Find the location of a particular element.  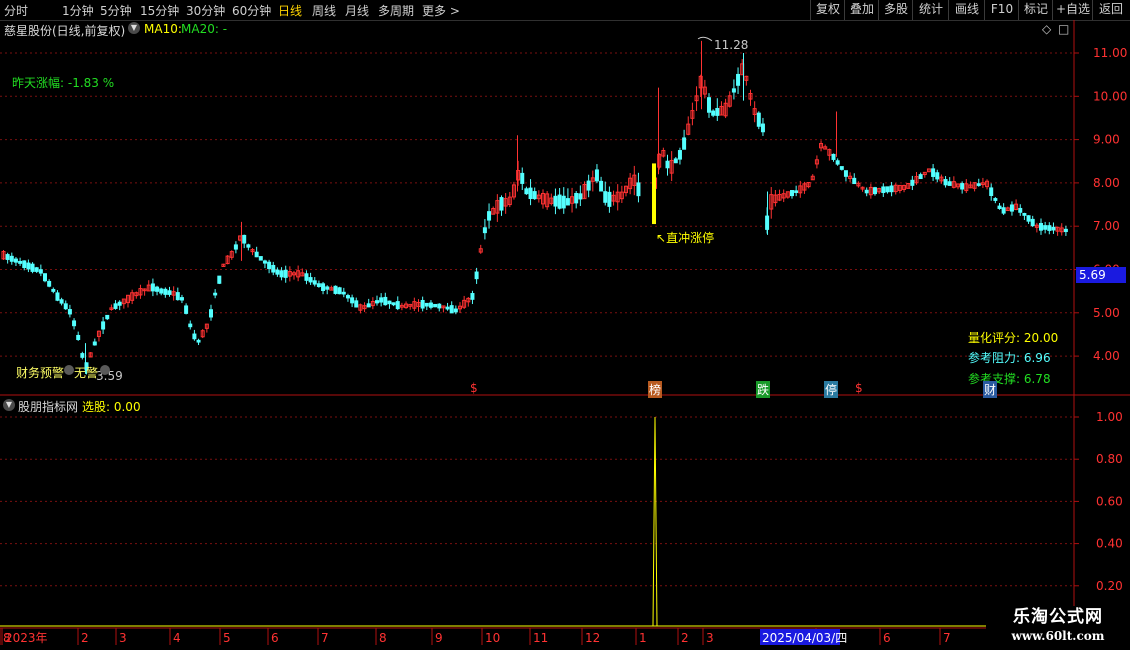

price-tick-label: 8.00 is located at coordinates (1106, 183).